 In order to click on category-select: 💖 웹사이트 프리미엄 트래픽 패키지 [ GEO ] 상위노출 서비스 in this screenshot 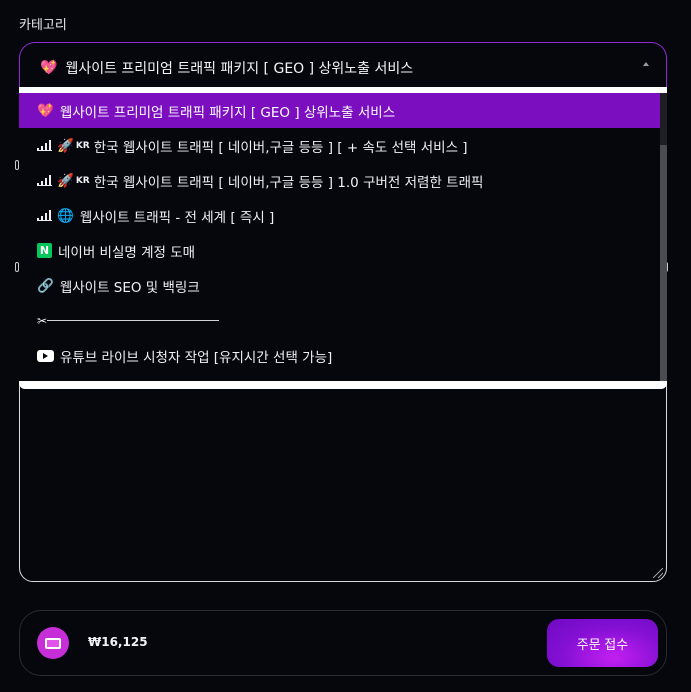, I will do `click(343, 67)`.